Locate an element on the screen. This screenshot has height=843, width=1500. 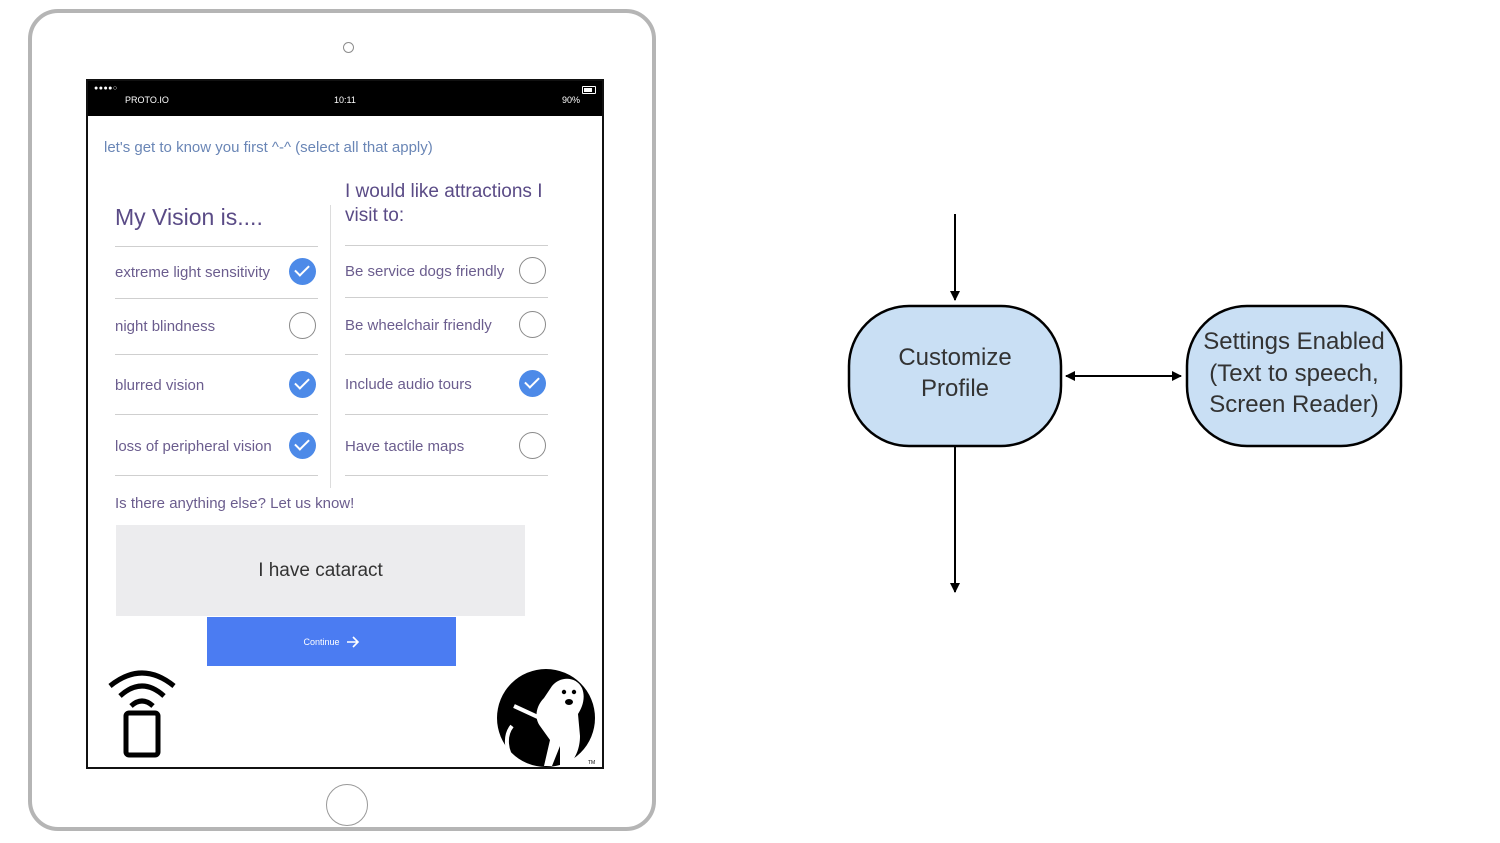
node-label: Profile is located at coordinates (955, 388).